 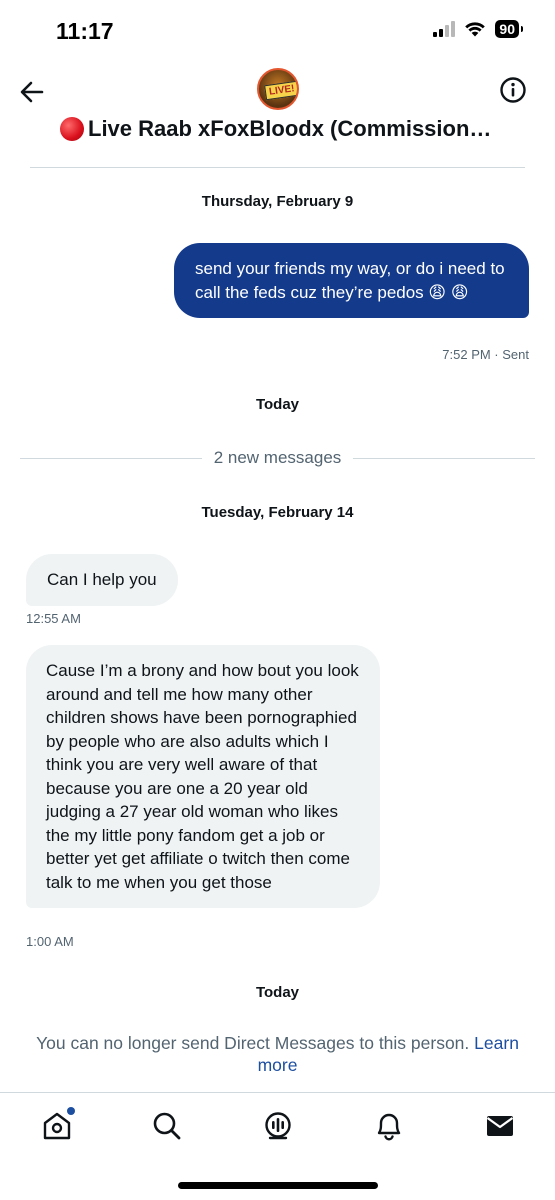 I want to click on search-icon, so click(x=167, y=1126).